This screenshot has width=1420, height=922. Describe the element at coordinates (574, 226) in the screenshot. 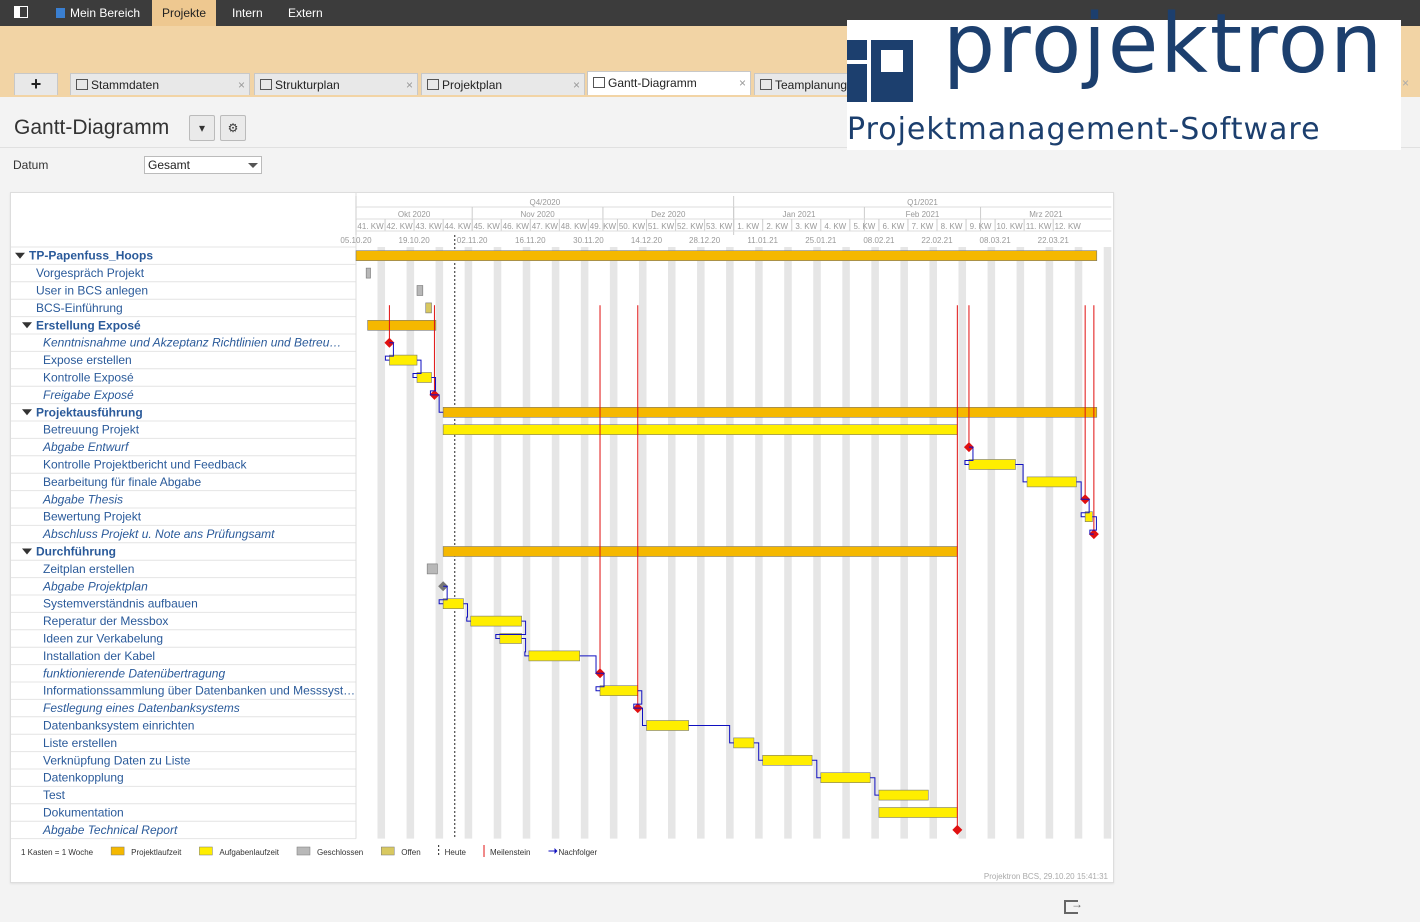

I see `week-label: 48. KW` at that location.